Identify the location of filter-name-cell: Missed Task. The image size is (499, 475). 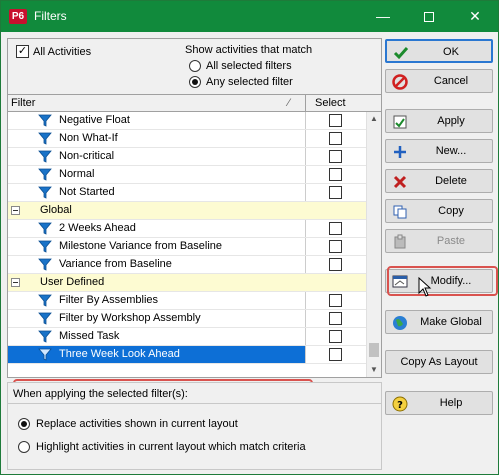
(157, 336).